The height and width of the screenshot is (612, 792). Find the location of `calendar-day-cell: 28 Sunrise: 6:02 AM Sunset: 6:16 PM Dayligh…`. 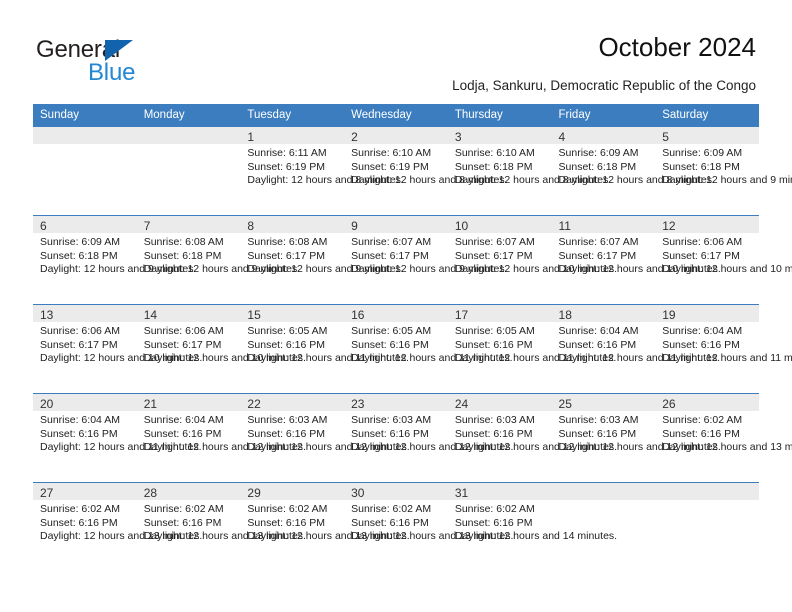

calendar-day-cell: 28 Sunrise: 6:02 AM Sunset: 6:16 PM Dayligh… is located at coordinates (221, 526).